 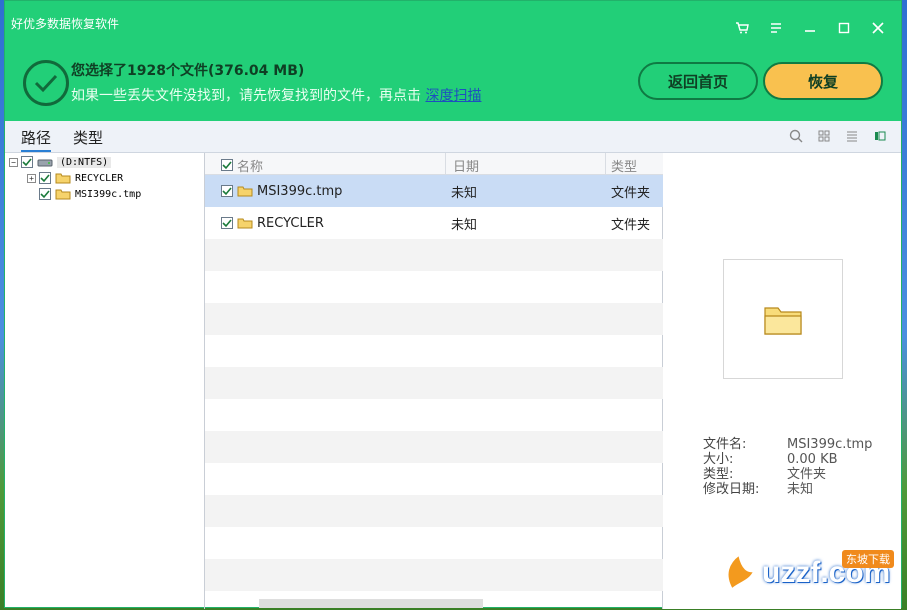 I want to click on table-row: MSI399c.tmp 未知 文件夹, so click(x=434, y=191).